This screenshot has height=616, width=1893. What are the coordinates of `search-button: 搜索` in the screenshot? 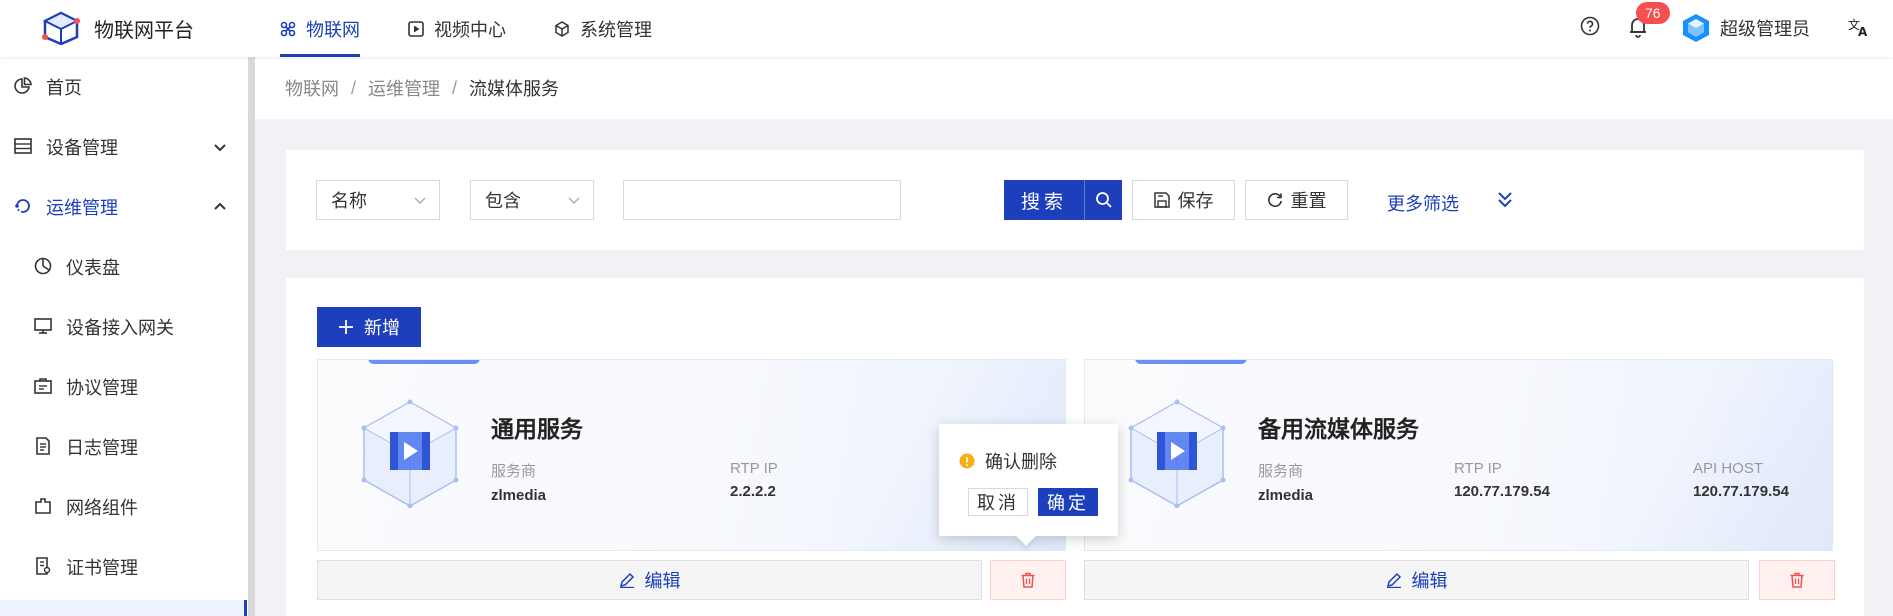 It's located at (1063, 200).